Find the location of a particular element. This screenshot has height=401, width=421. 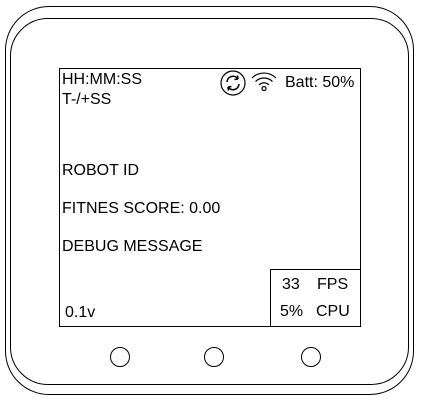

cpu-value: 5% is located at coordinates (292, 311).